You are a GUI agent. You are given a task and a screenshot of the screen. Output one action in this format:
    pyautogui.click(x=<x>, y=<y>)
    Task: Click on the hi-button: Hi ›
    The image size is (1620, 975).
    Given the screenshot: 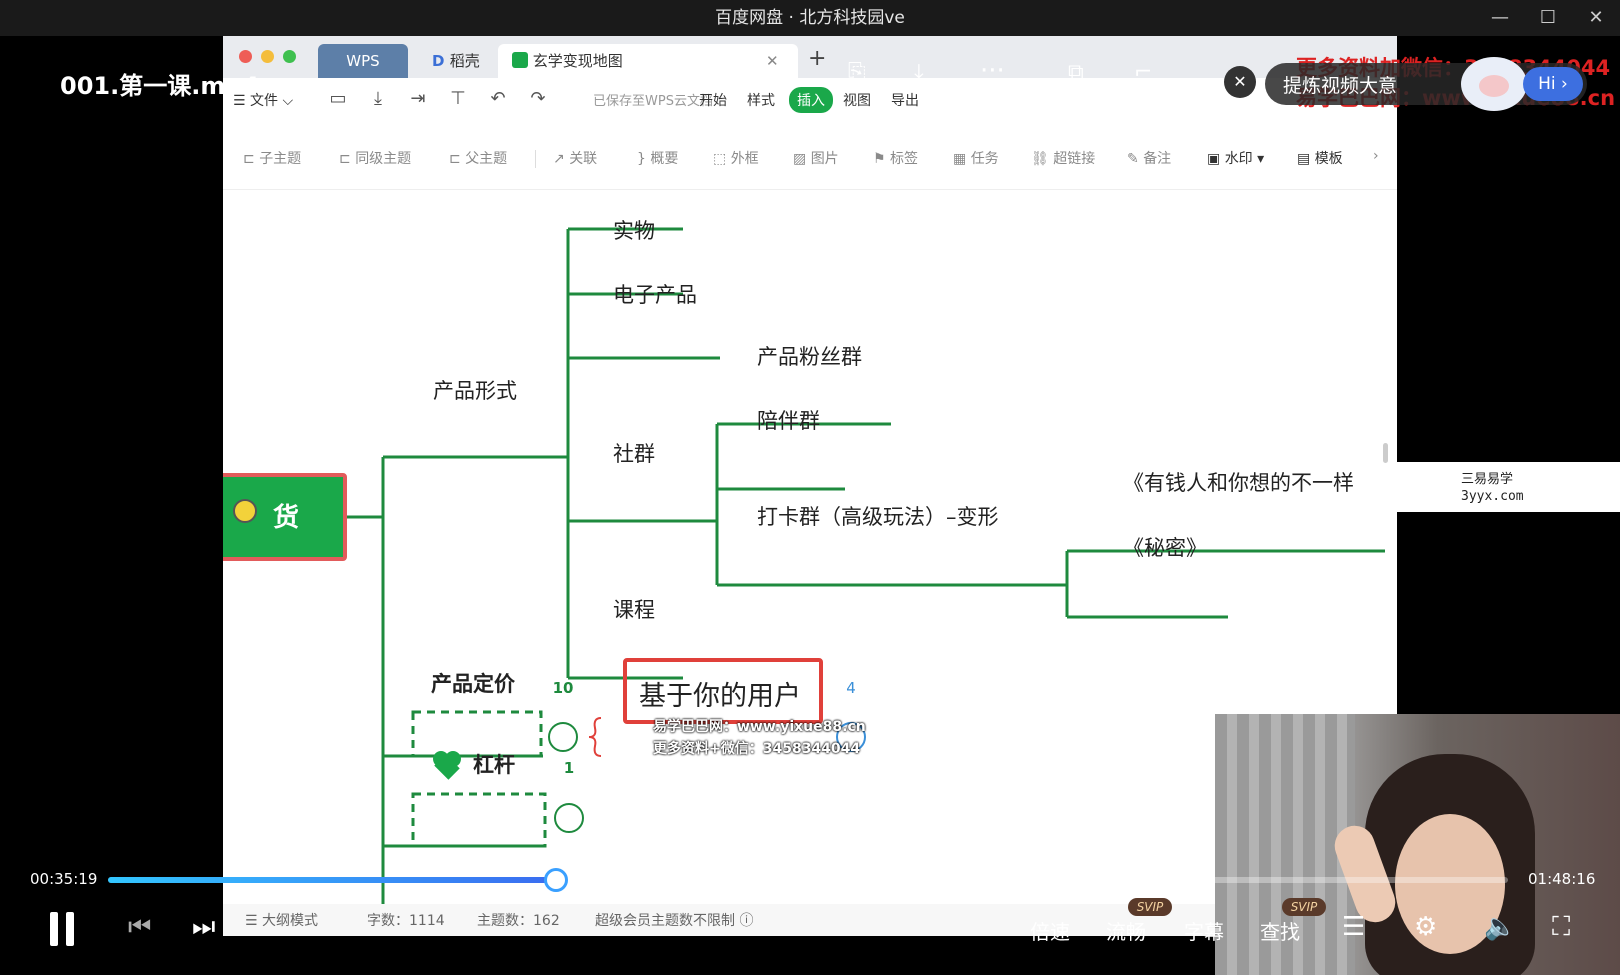 What is the action you would take?
    pyautogui.click(x=1553, y=84)
    